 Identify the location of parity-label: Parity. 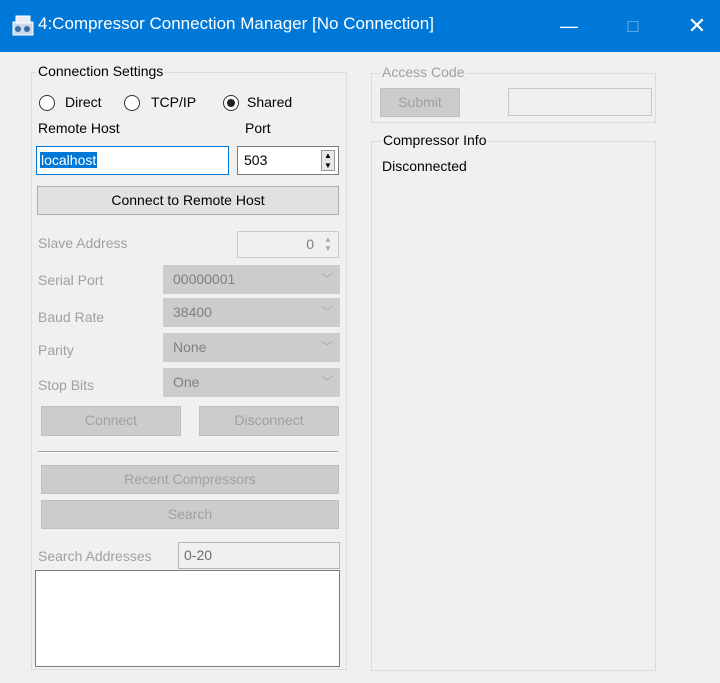
(56, 350).